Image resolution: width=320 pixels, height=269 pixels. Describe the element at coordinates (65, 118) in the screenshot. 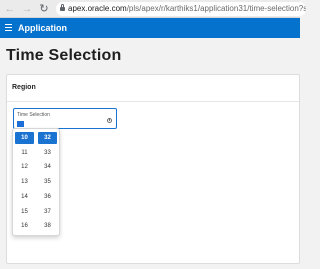

I see `time-selection-field: Time Selection` at that location.